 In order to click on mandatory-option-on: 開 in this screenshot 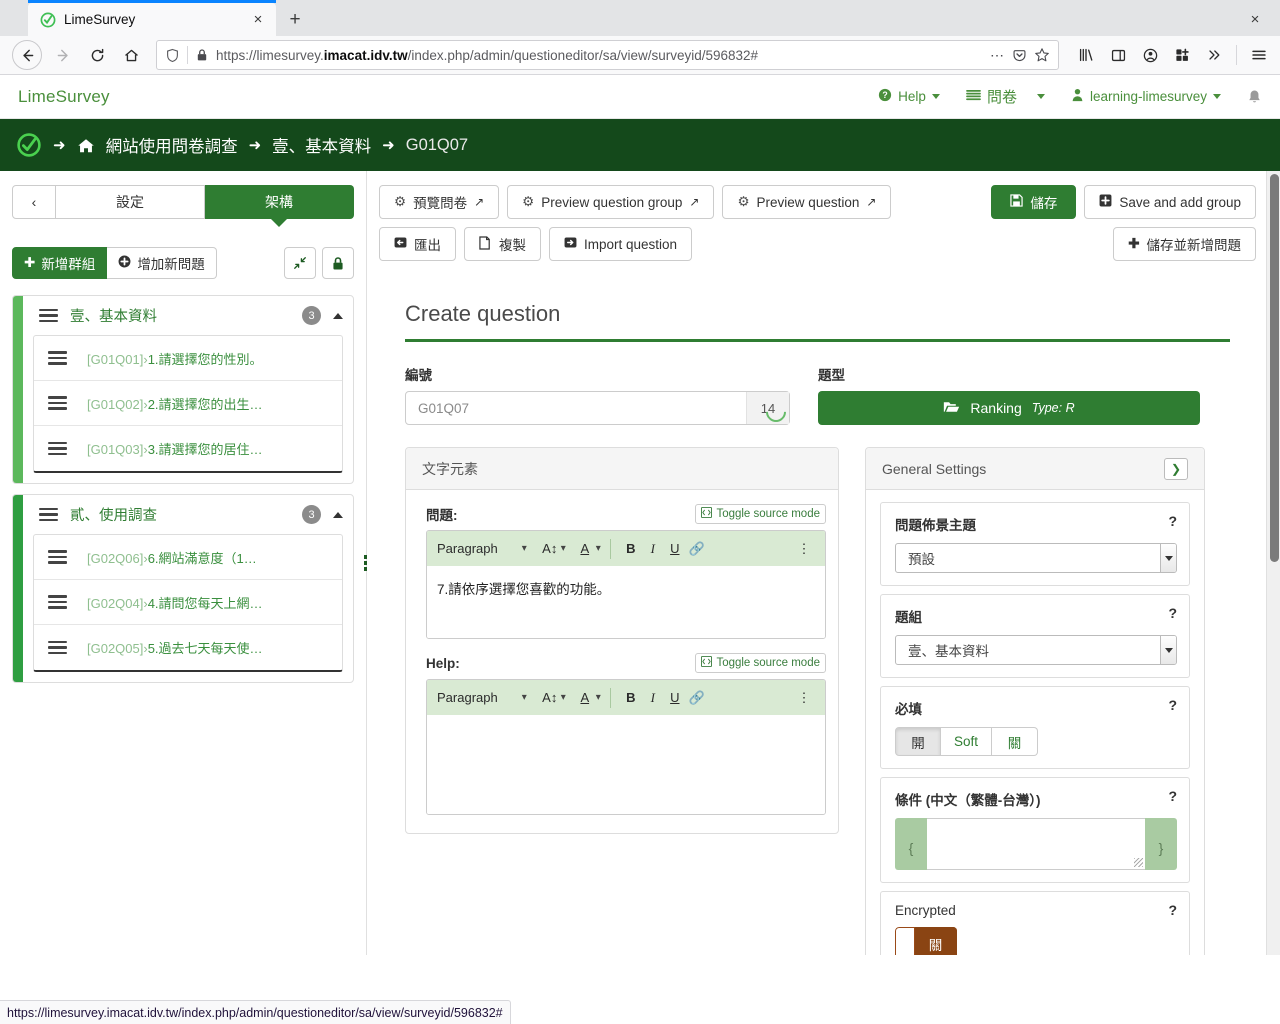, I will do `click(918, 741)`.